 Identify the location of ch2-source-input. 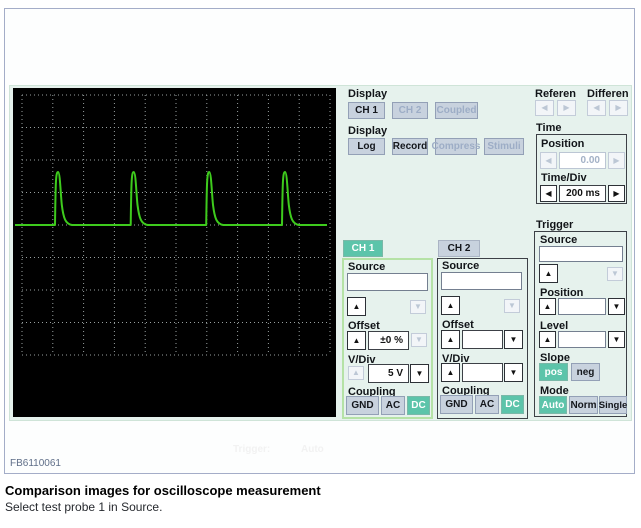
(481, 281).